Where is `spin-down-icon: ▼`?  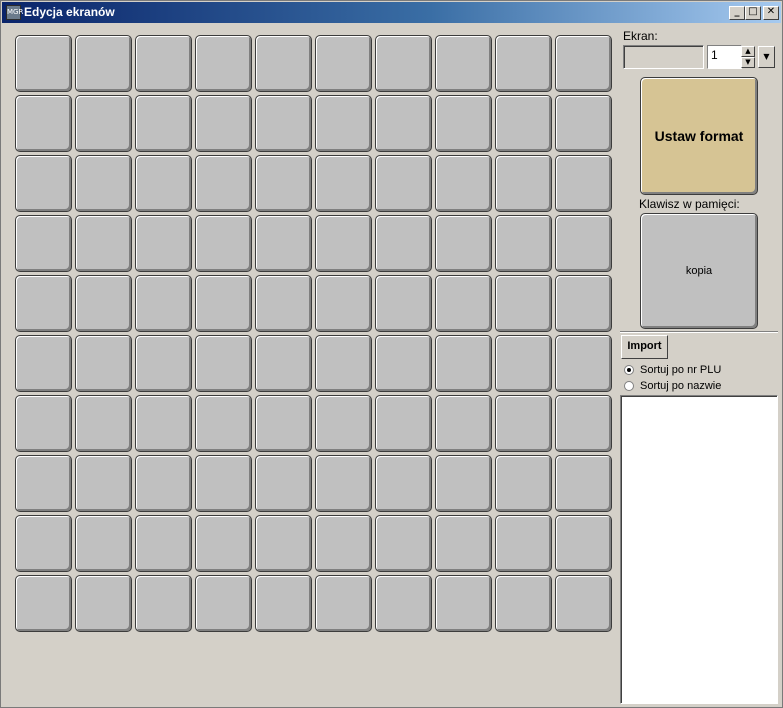
spin-down-icon: ▼ is located at coordinates (748, 62).